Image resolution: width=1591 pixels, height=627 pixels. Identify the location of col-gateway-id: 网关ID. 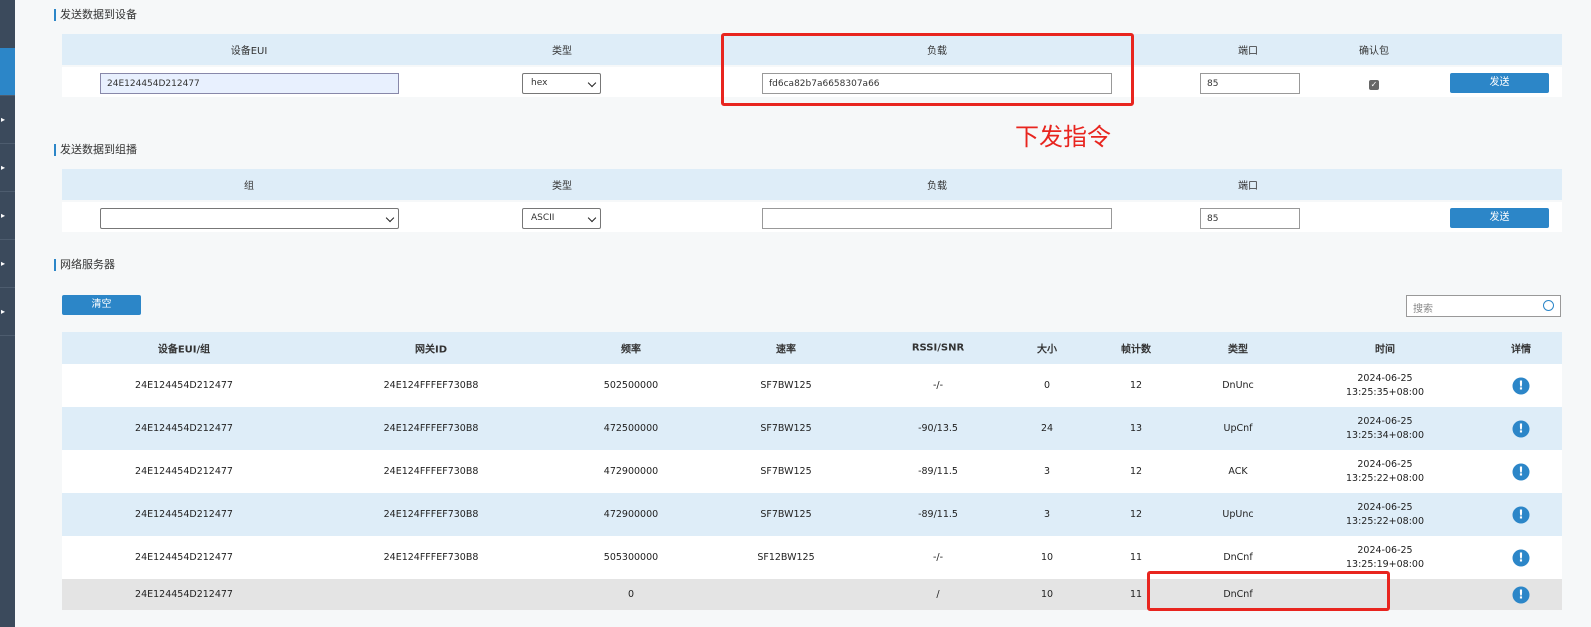
(431, 350).